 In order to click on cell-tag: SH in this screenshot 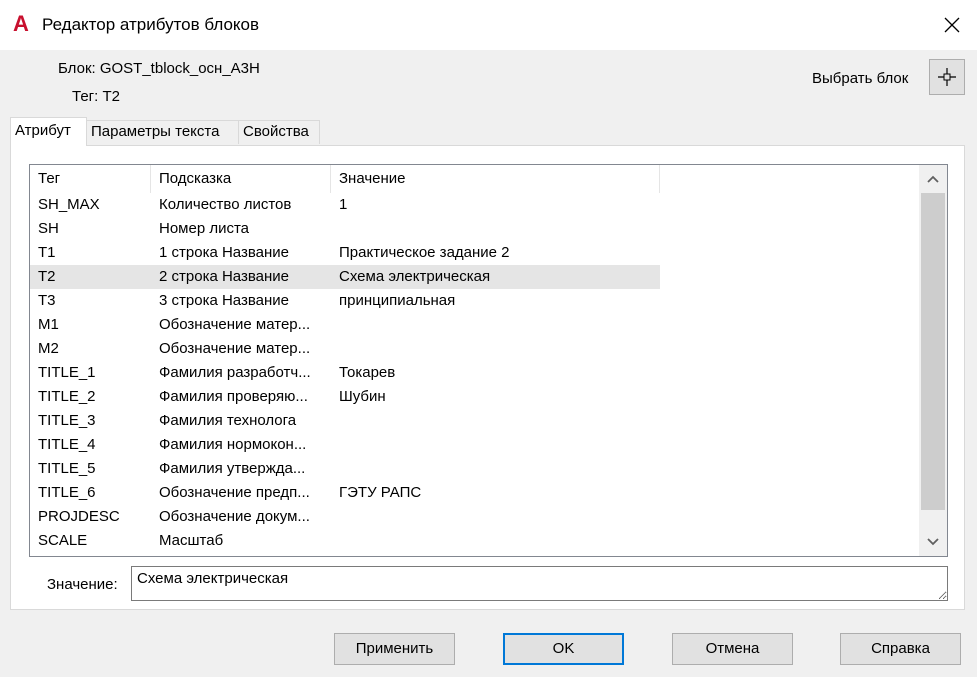, I will do `click(48, 228)`.